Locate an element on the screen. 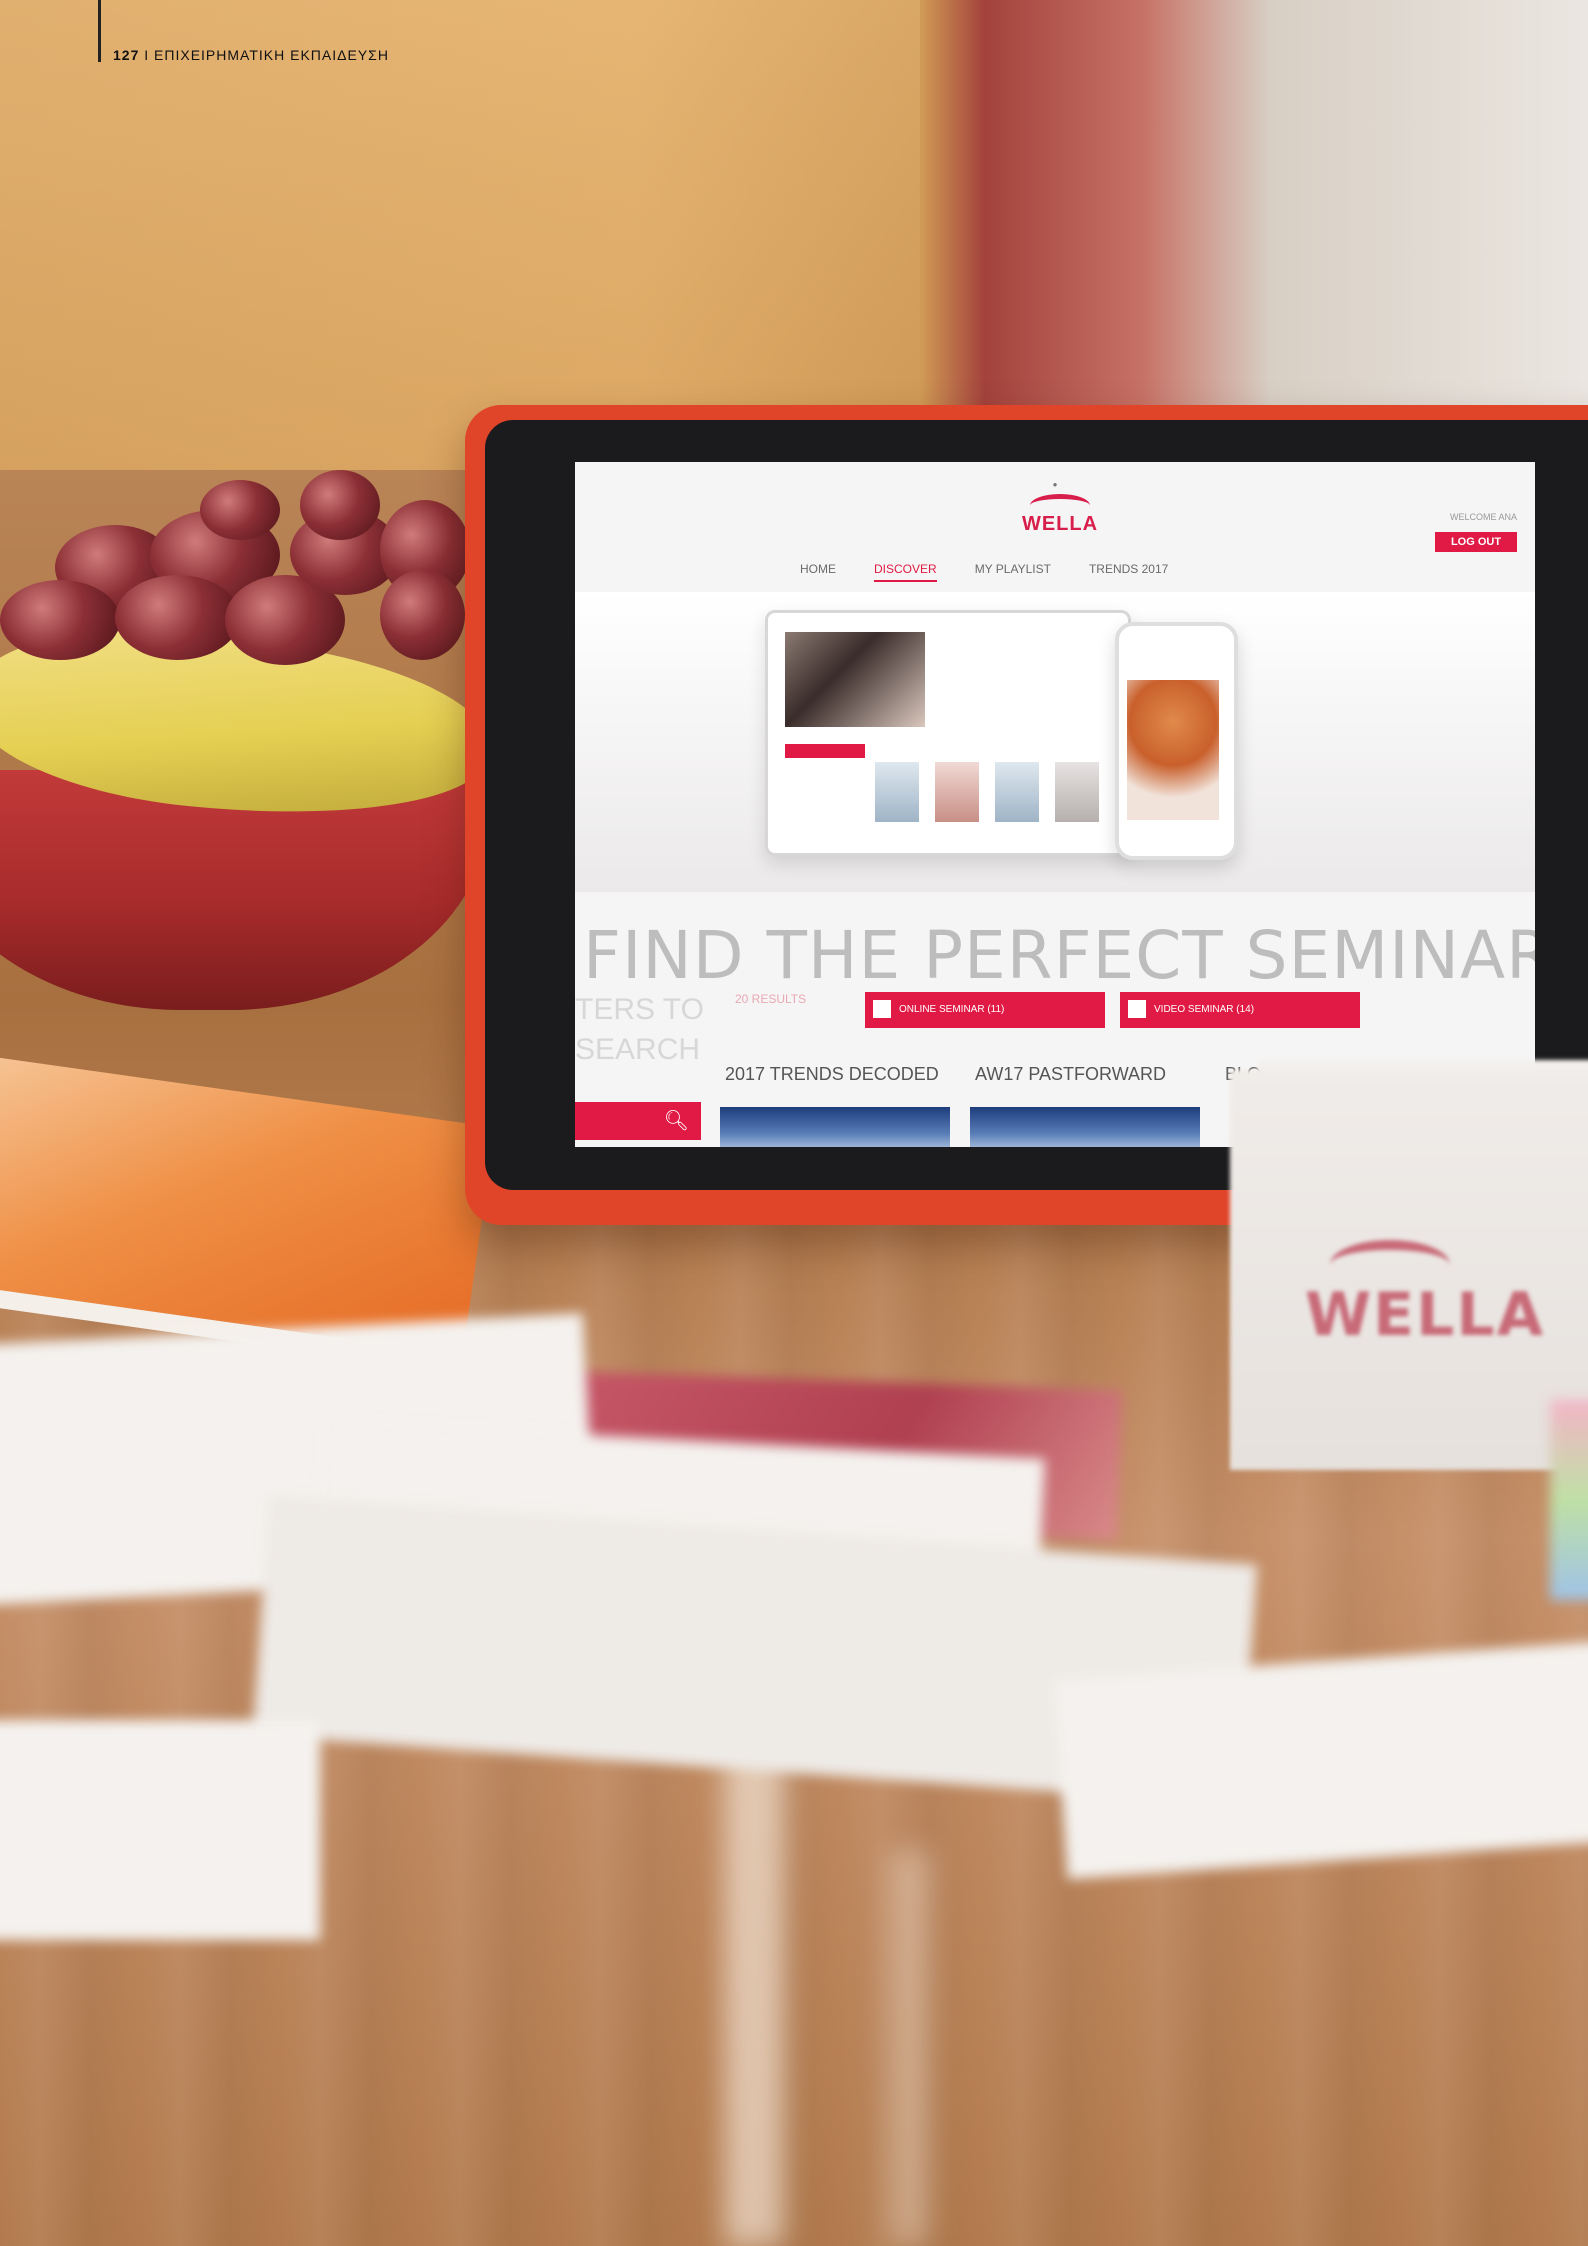 The width and height of the screenshot is (1588, 2246). page-number: 127 is located at coordinates (126, 55).